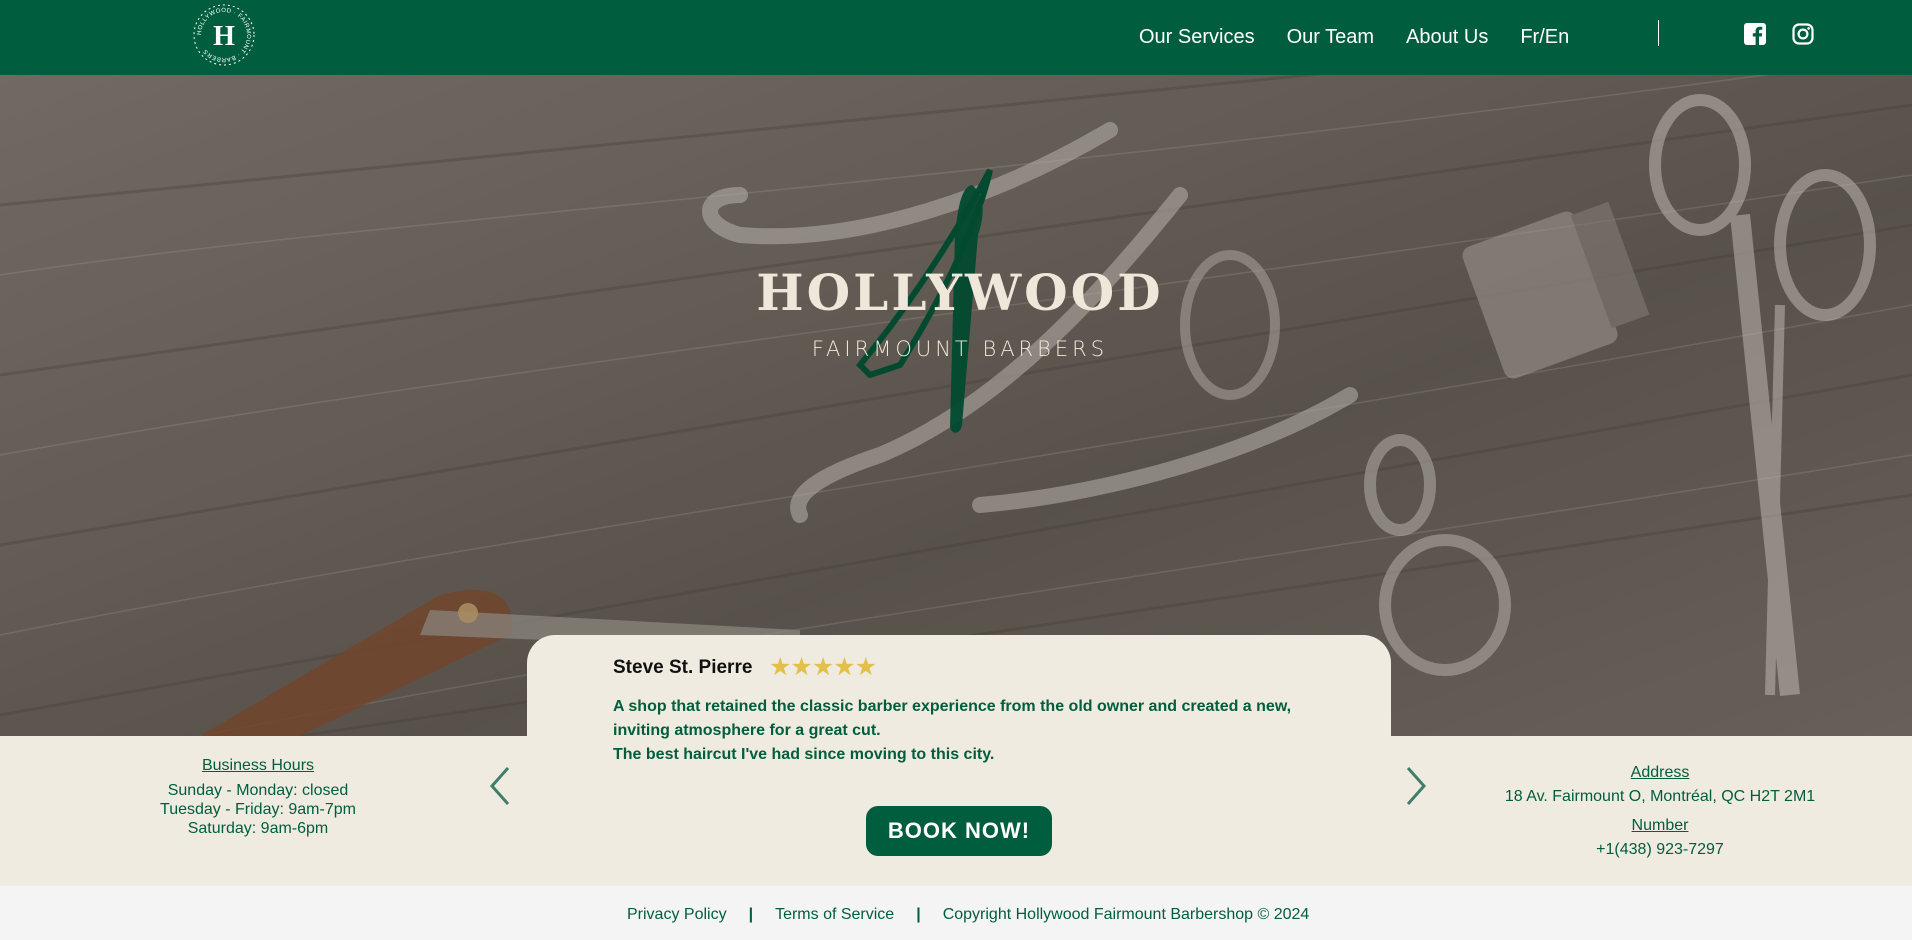 This screenshot has width=1912, height=940. I want to click on reviewer-name: Steve St. Pierre, so click(683, 667).